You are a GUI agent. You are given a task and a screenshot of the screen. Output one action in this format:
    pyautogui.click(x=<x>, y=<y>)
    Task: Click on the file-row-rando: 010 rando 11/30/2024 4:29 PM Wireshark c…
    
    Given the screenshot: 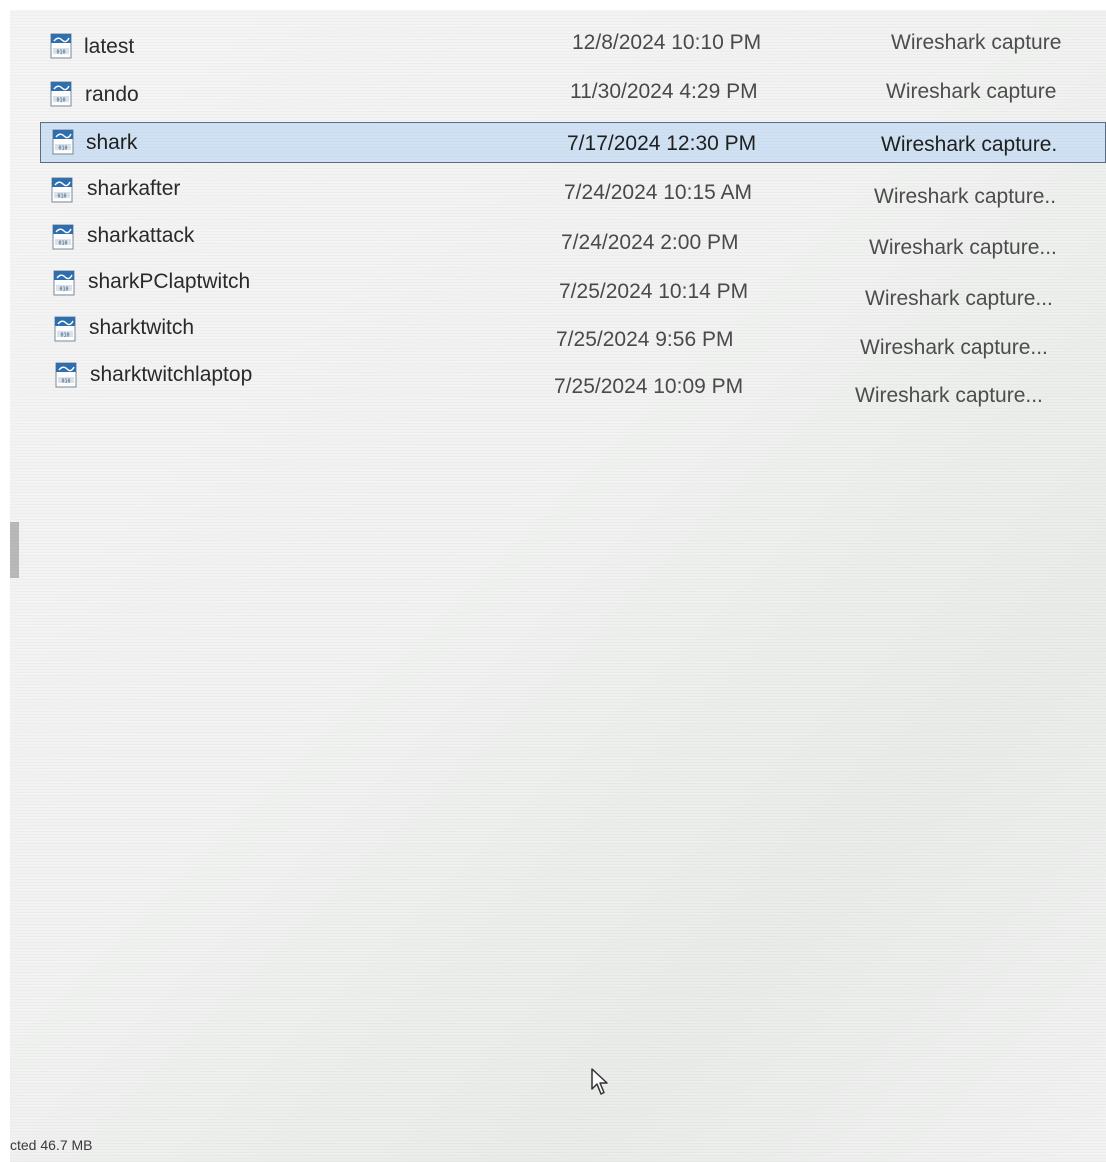 What is the action you would take?
    pyautogui.click(x=573, y=95)
    